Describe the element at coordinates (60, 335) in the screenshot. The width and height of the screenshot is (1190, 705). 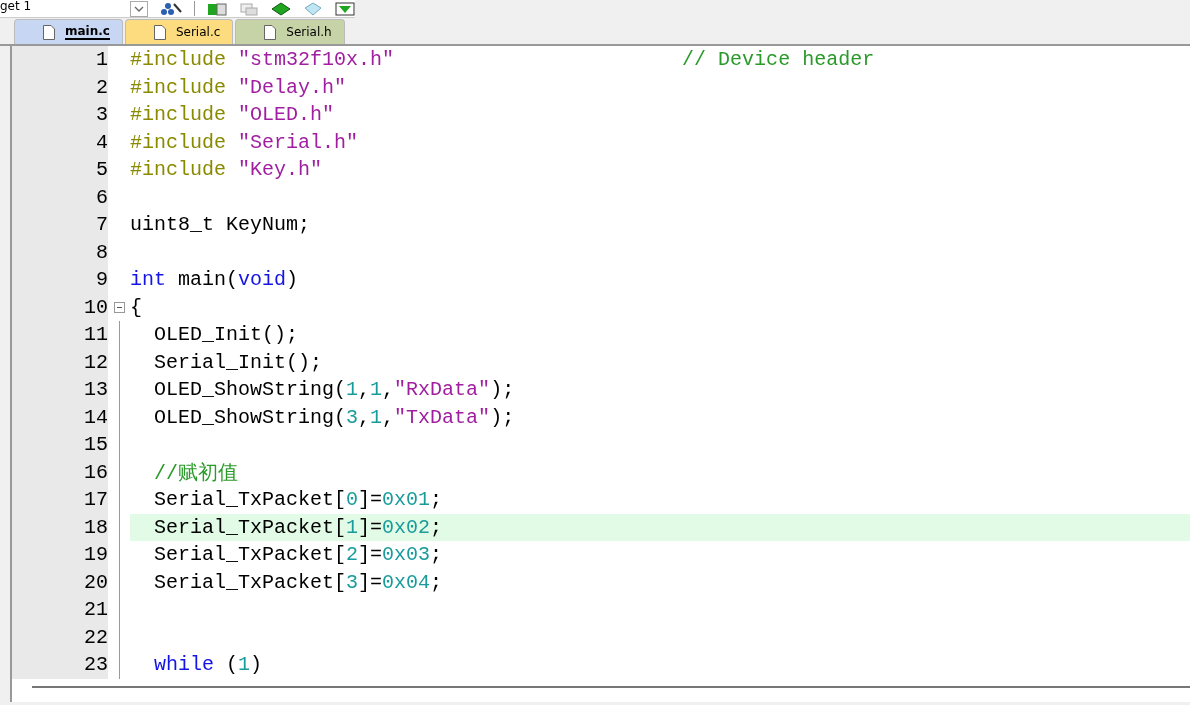
I see `line-number: 11` at that location.